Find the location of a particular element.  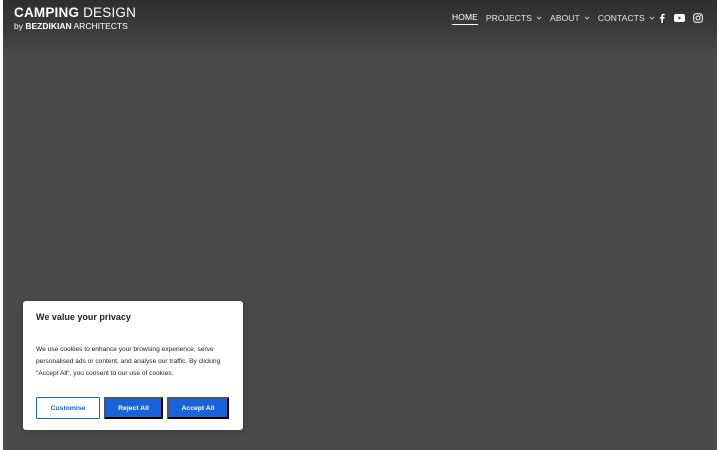

site-logo: CAMPING DESIGN by BEZDIKIAN ARCHITECTS is located at coordinates (75, 18).